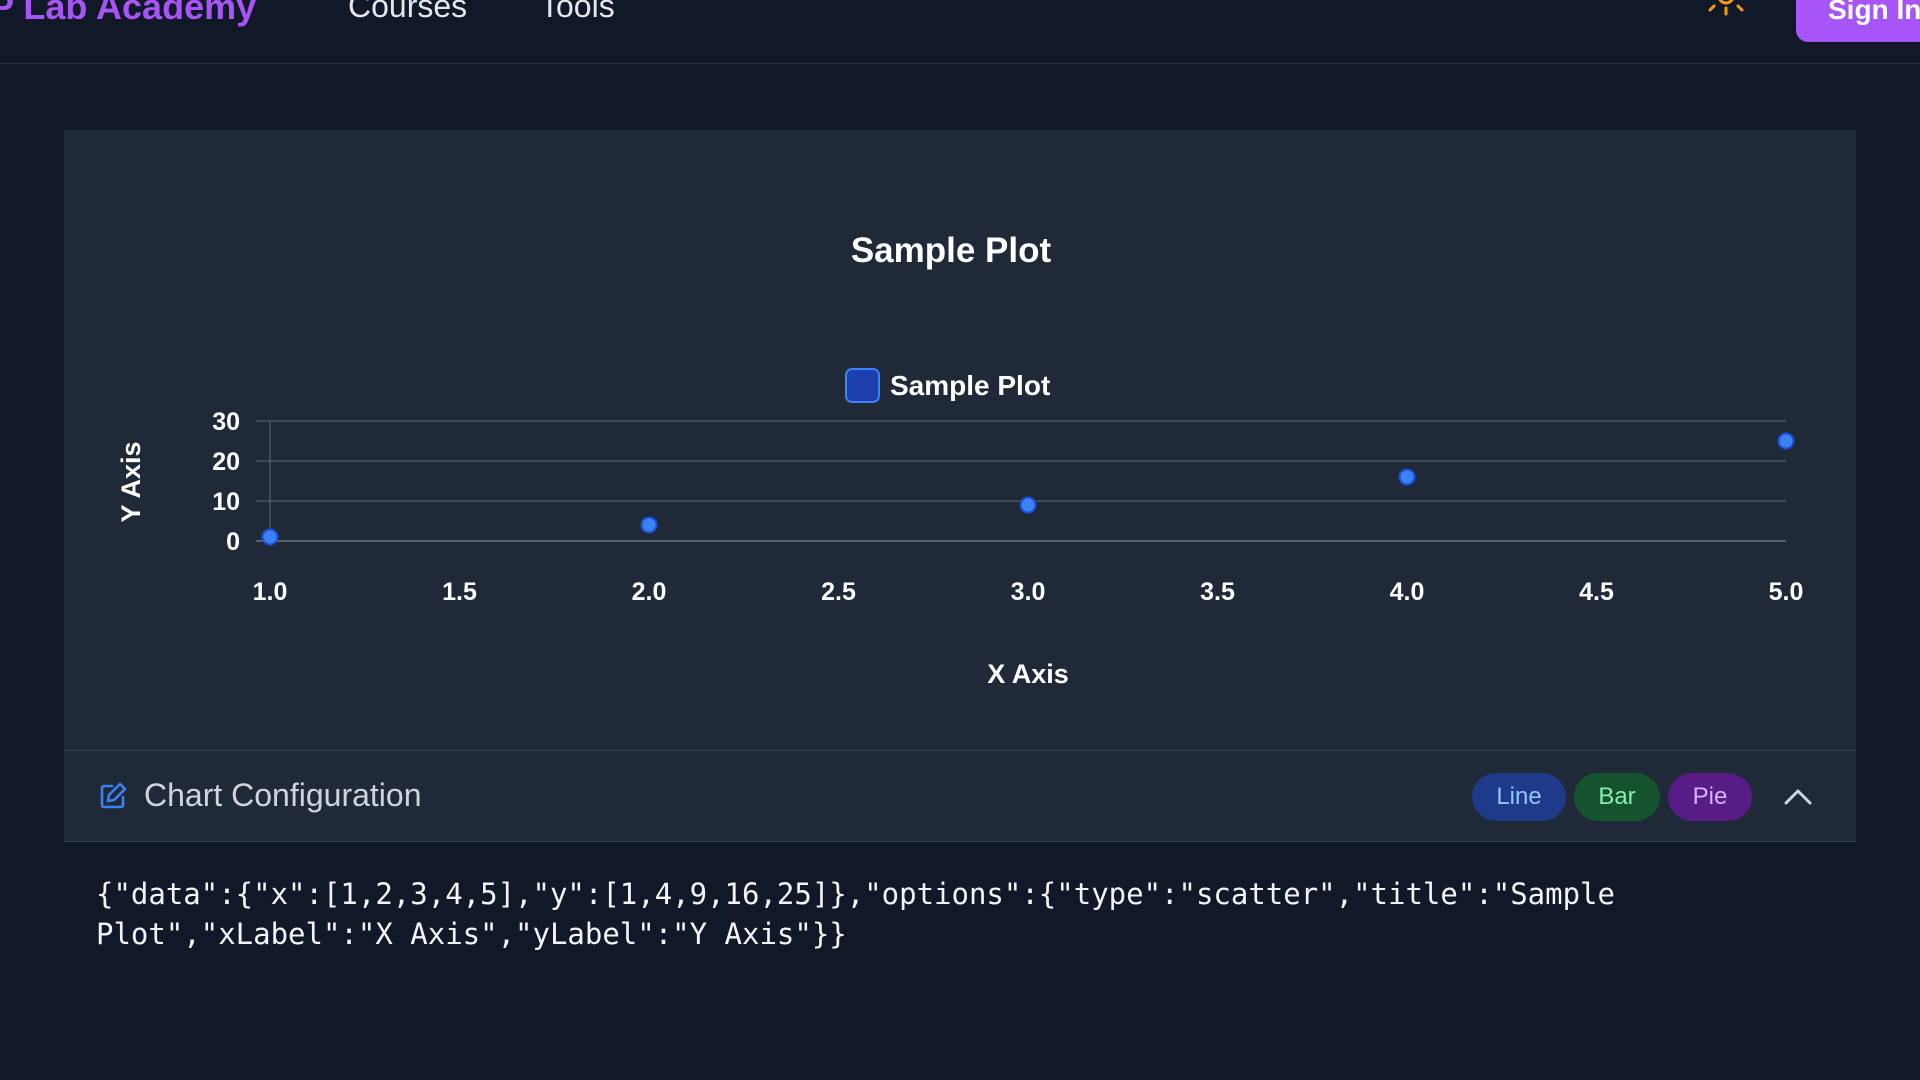  What do you see at coordinates (131, 481) in the screenshot?
I see `y-axis-label: Y Axis` at bounding box center [131, 481].